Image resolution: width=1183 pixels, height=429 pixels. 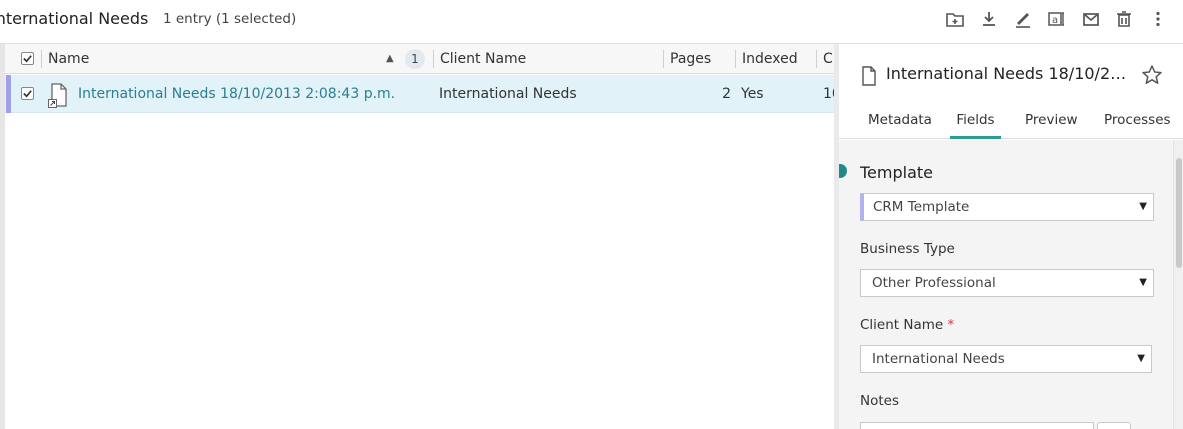 What do you see at coordinates (777, 59) in the screenshot?
I see `column-header-indexed: Indexed` at bounding box center [777, 59].